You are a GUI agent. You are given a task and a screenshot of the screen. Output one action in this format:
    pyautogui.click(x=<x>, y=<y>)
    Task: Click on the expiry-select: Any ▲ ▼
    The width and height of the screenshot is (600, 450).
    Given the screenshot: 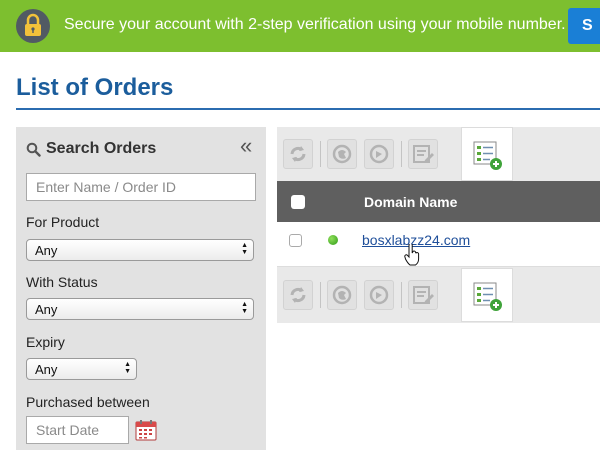 What is the action you would take?
    pyautogui.click(x=81, y=369)
    